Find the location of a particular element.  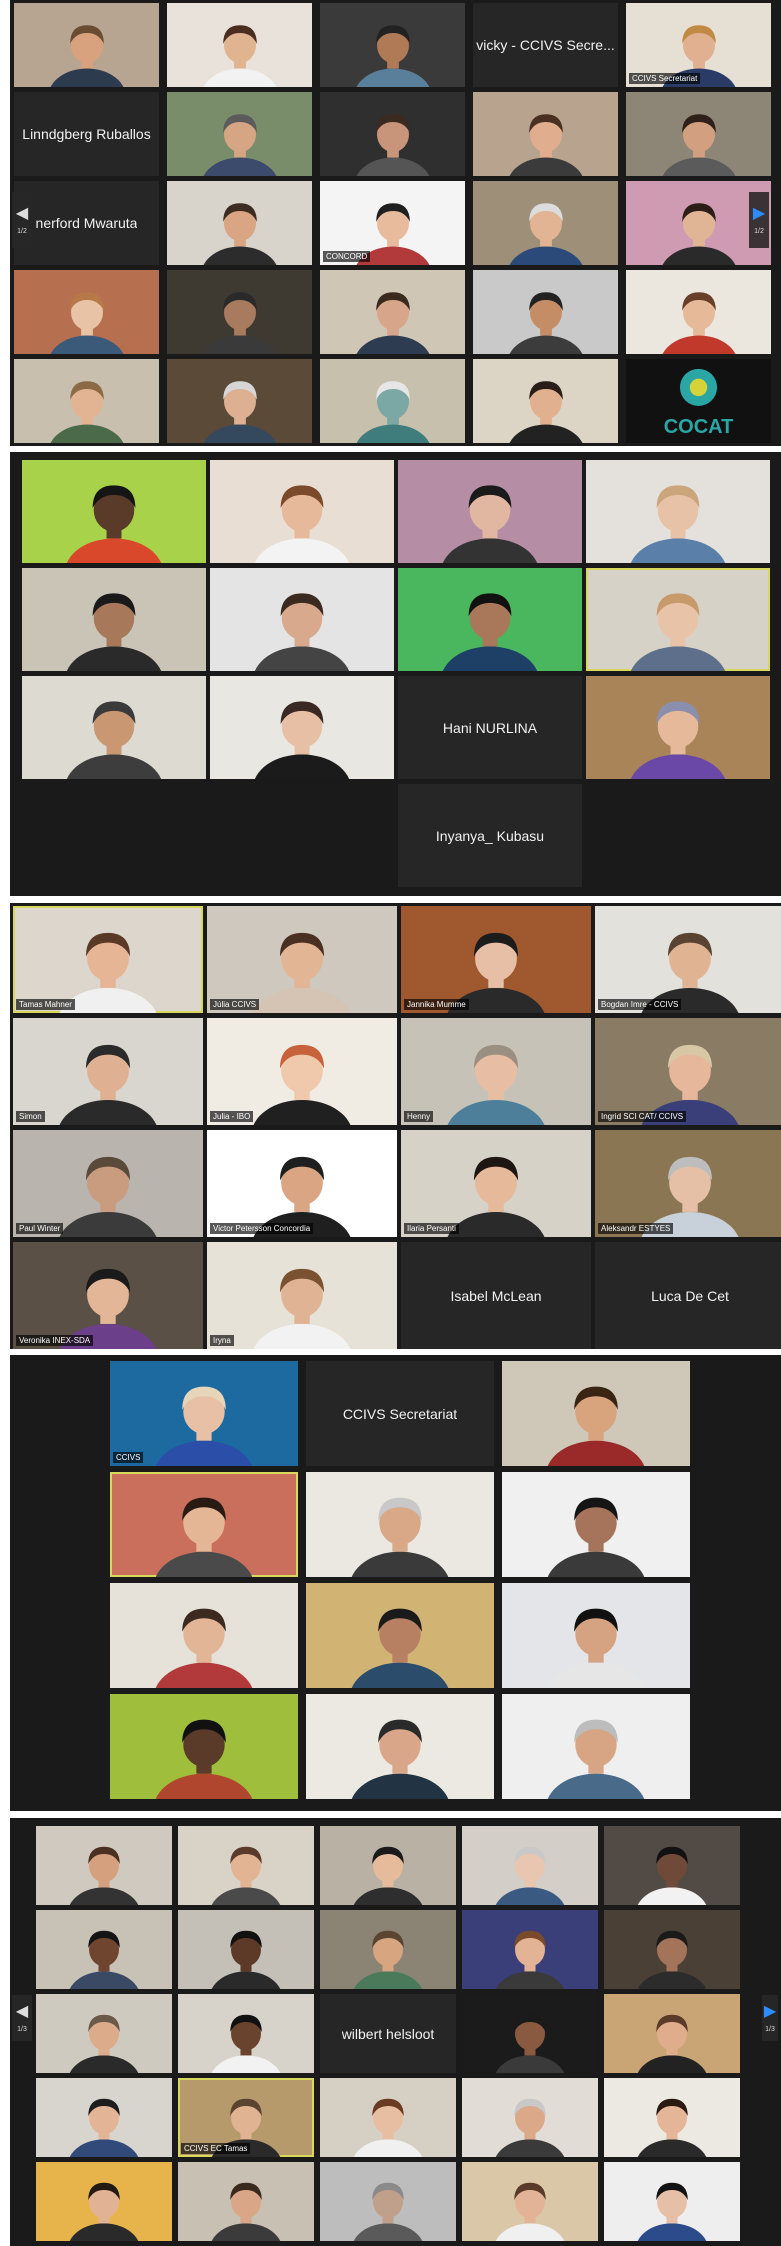

participant-video-tile: CCIVS EC Tamas is located at coordinates (246, 2117).